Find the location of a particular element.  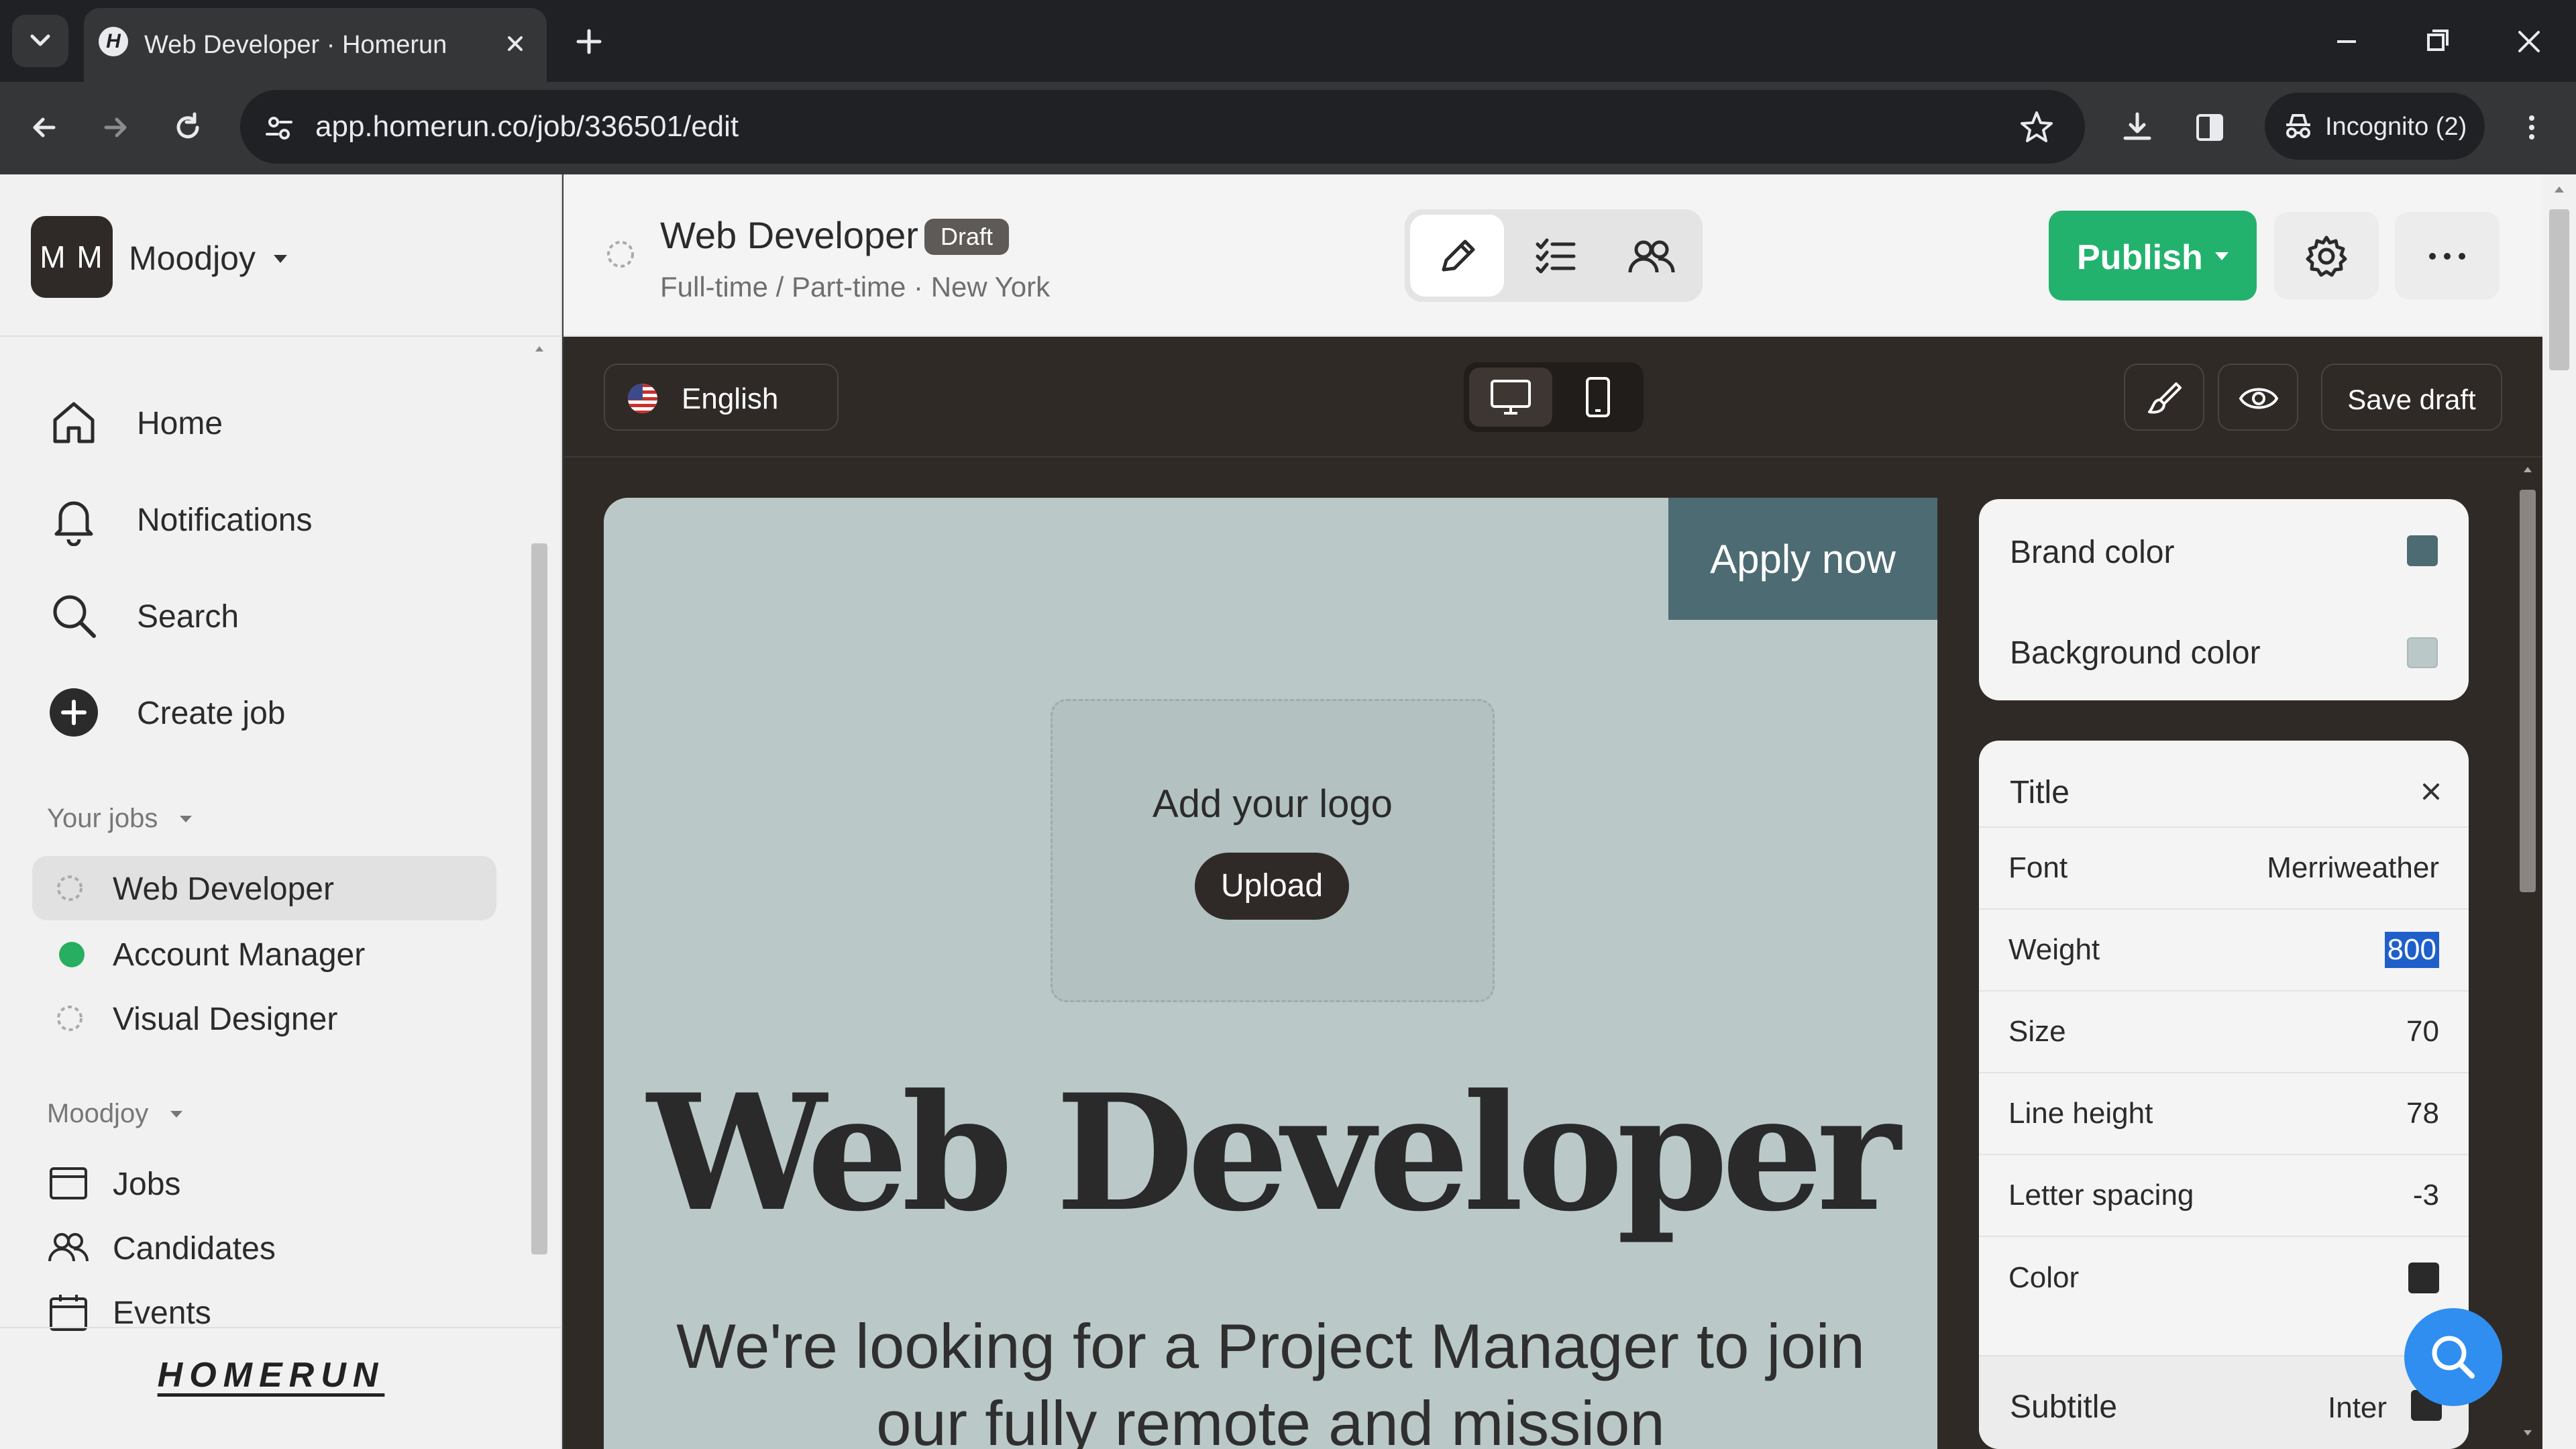

apply-now-button: Apply now is located at coordinates (1802, 559).